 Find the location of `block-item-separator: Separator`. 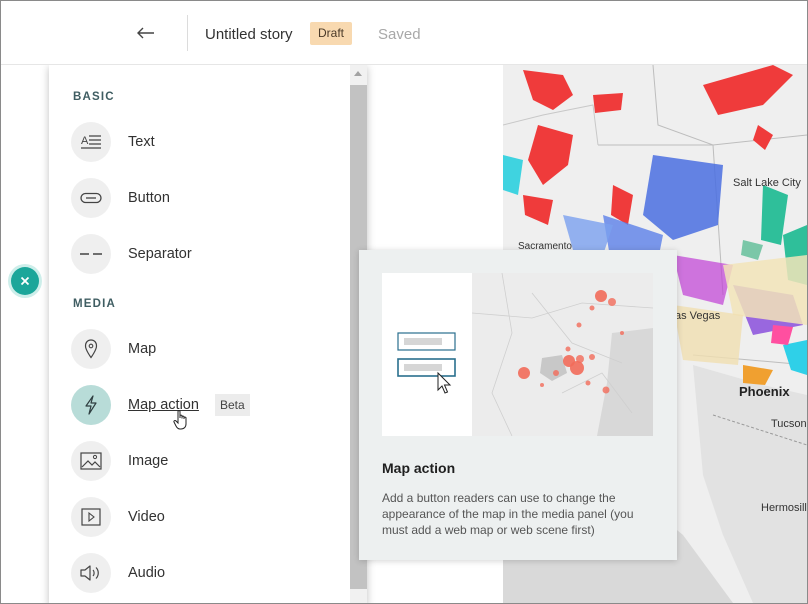

block-item-separator: Separator is located at coordinates (131, 254).